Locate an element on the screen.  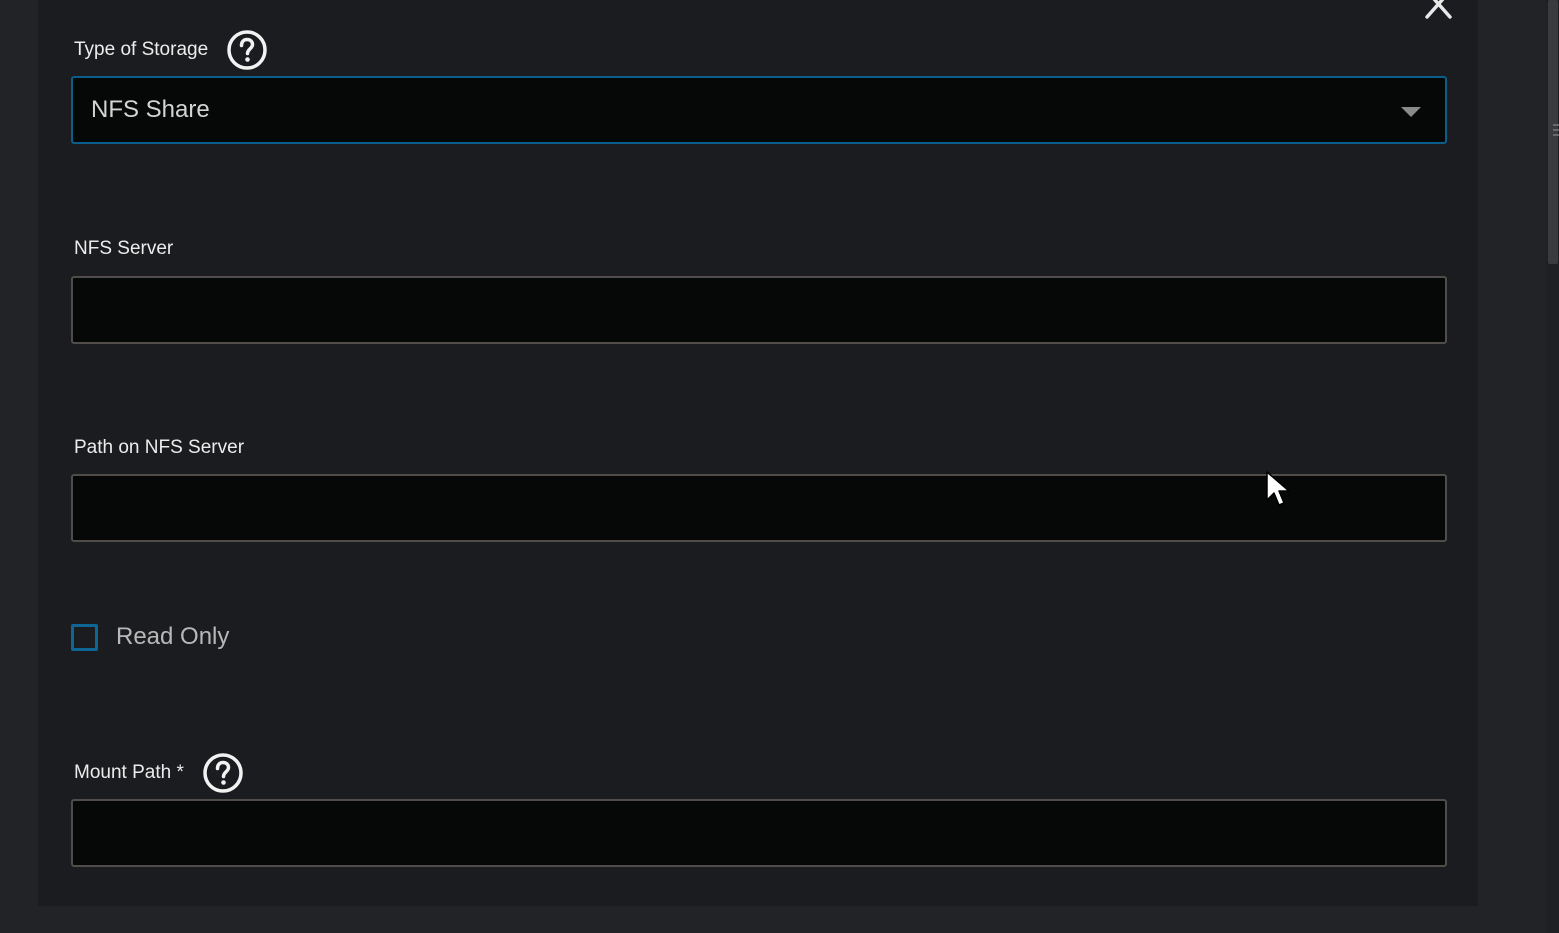
nfs-server-label-row: NFS Server is located at coordinates (123, 249).